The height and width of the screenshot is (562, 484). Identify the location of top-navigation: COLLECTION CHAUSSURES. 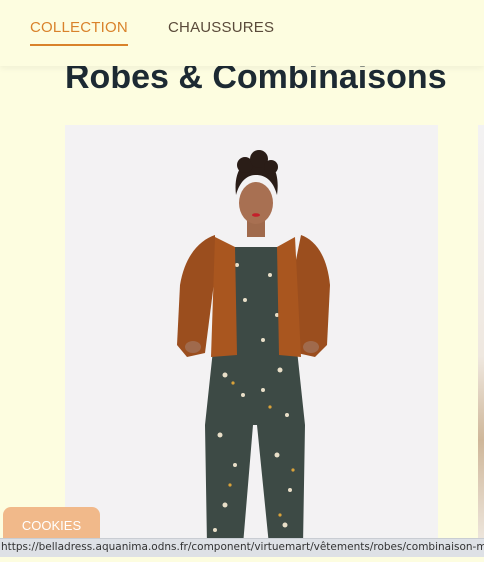
(242, 33).